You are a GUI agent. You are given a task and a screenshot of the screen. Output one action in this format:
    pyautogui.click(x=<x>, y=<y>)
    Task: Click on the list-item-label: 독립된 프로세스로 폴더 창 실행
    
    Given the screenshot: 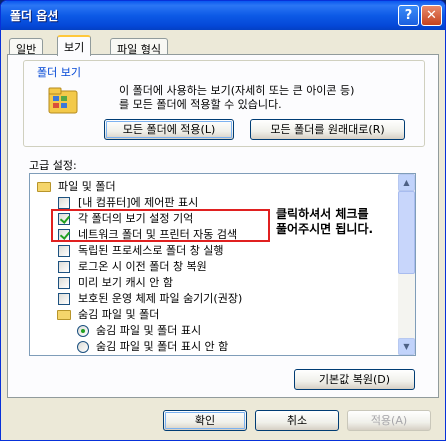 What is the action you would take?
    pyautogui.click(x=151, y=250)
    